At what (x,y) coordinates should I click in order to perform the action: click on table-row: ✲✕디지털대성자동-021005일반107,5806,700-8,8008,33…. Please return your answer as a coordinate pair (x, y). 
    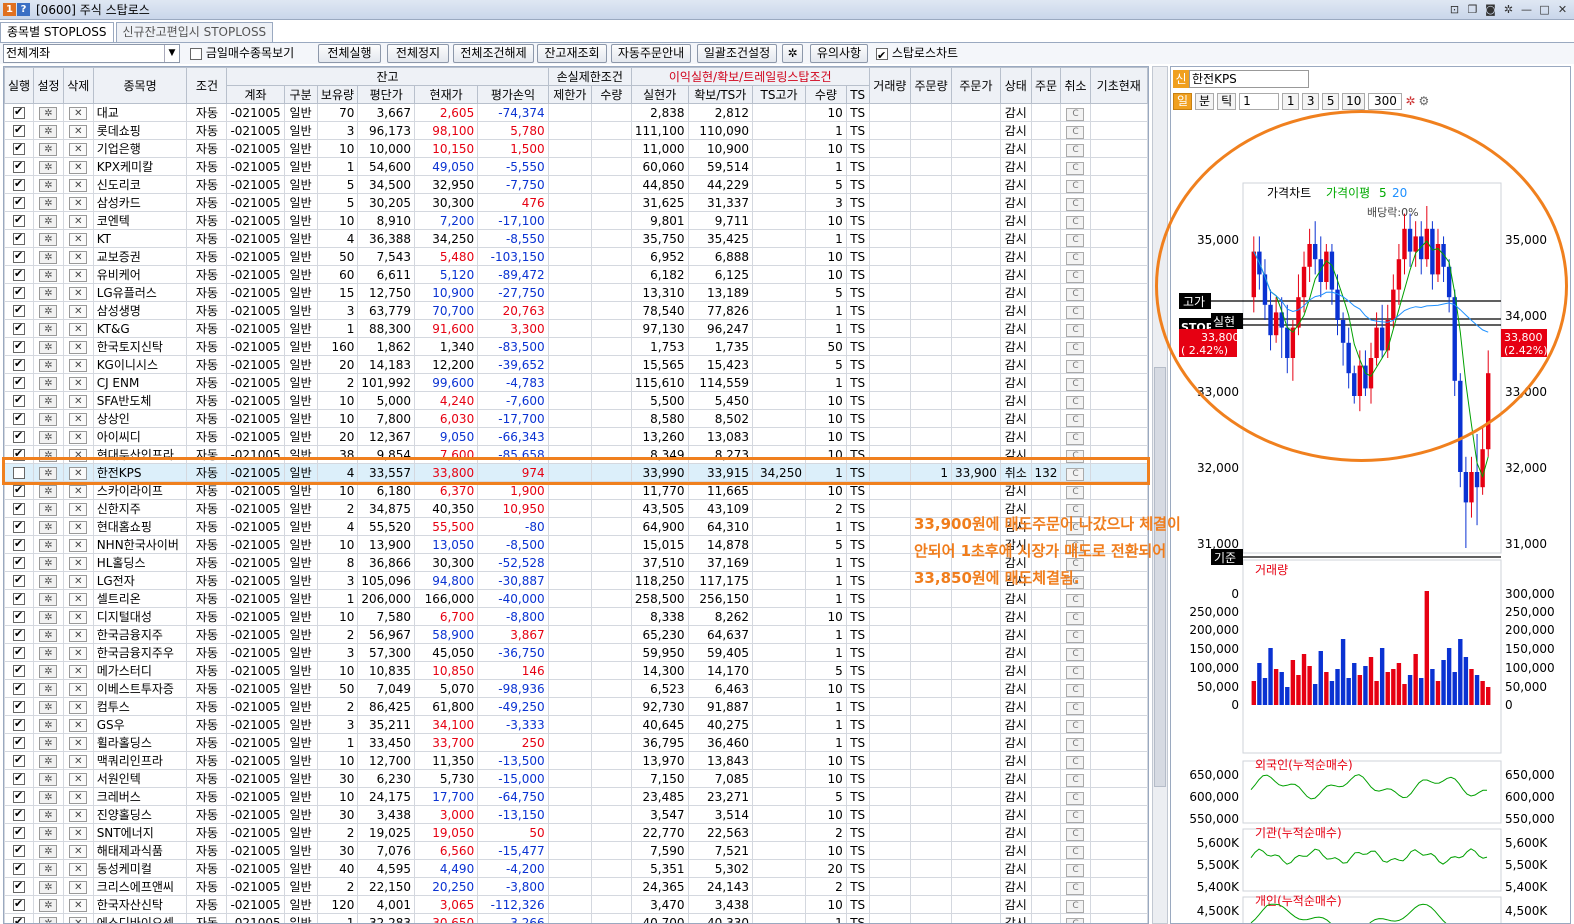
    Looking at the image, I should click on (576, 616).